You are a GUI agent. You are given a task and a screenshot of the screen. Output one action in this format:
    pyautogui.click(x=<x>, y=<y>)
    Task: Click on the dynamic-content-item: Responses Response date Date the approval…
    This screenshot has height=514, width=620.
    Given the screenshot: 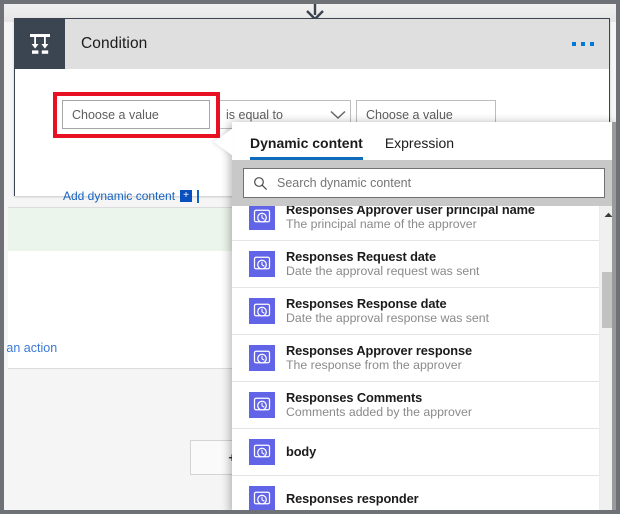 What is the action you would take?
    pyautogui.click(x=415, y=311)
    